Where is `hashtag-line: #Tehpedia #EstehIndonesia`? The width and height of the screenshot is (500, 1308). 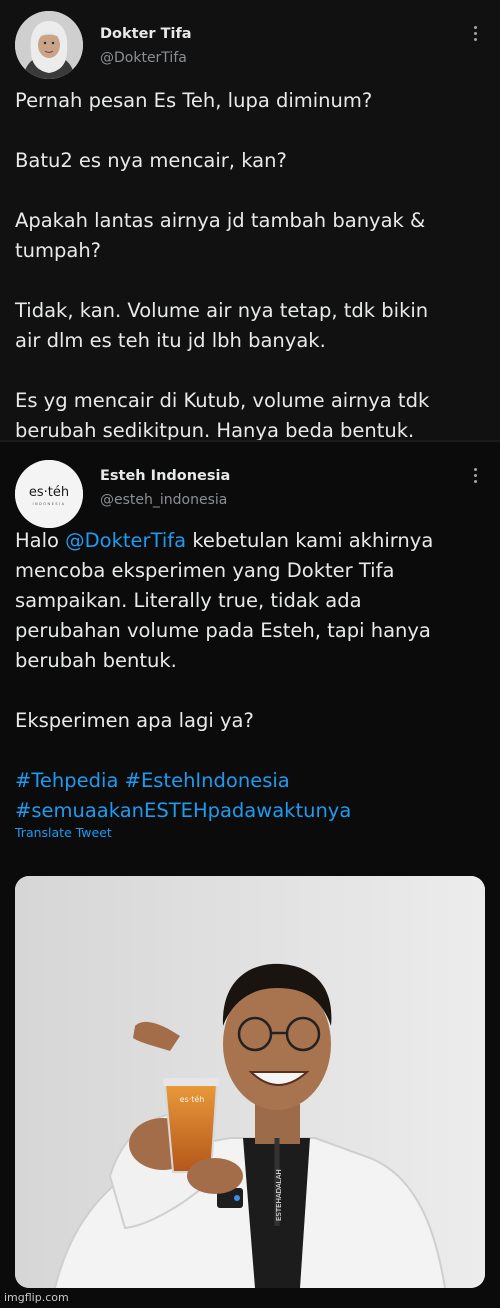 hashtag-line: #Tehpedia #EstehIndonesia is located at coordinates (250, 781).